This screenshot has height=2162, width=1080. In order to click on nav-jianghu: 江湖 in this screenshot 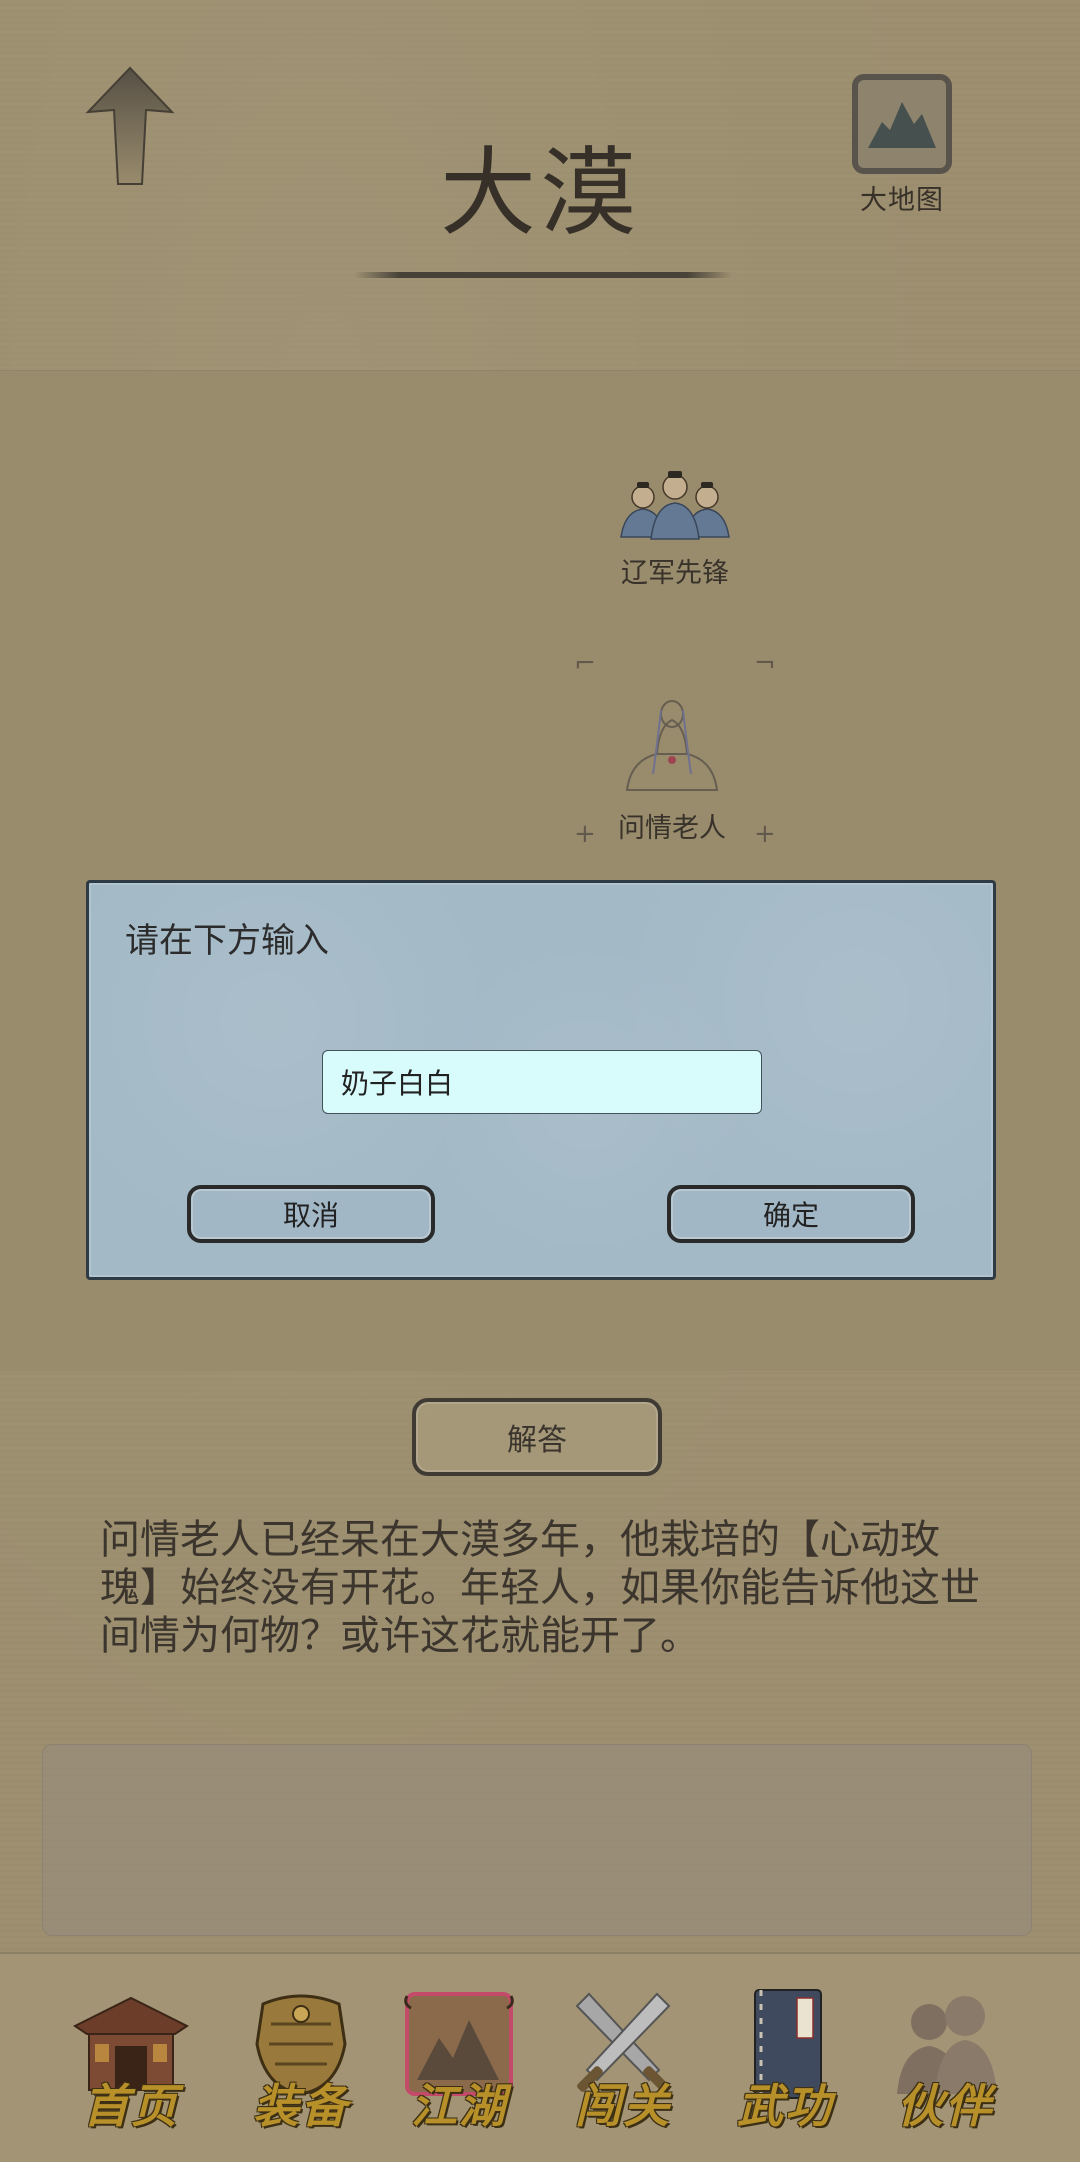, I will do `click(459, 2059)`.